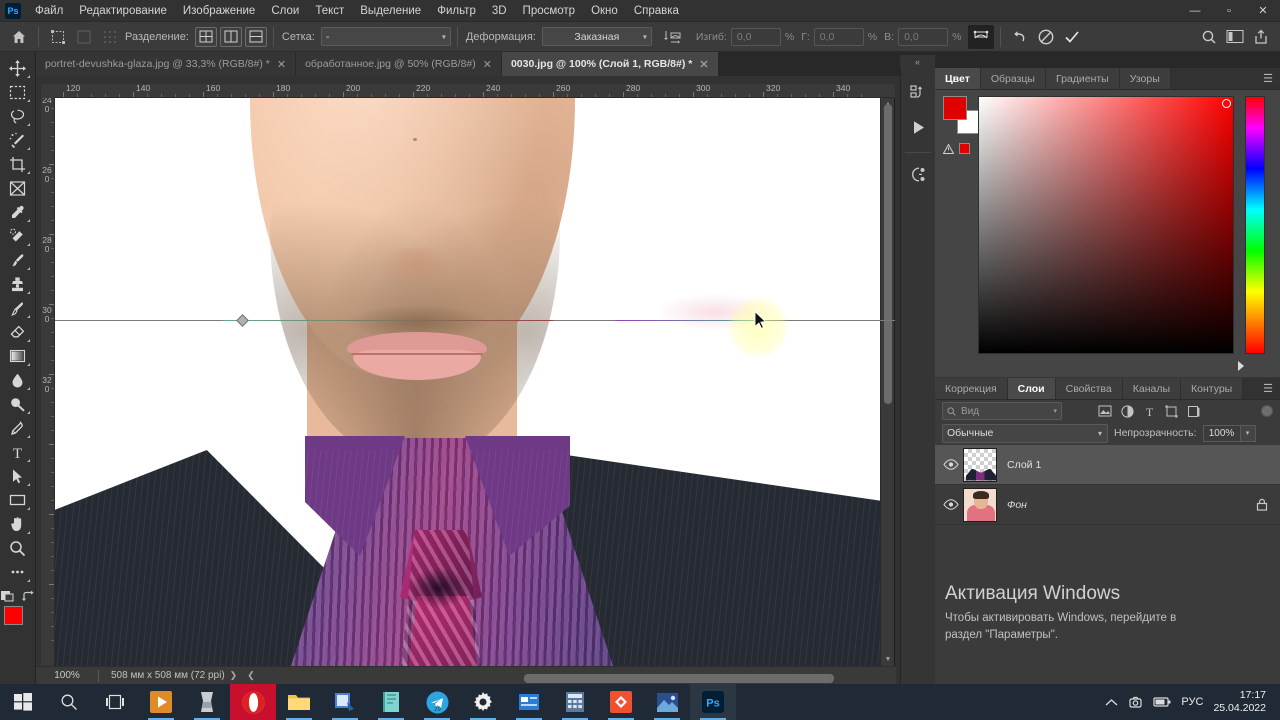 The height and width of the screenshot is (720, 1280). Describe the element at coordinates (67, 675) in the screenshot. I see `zoom-level: 100%` at that location.